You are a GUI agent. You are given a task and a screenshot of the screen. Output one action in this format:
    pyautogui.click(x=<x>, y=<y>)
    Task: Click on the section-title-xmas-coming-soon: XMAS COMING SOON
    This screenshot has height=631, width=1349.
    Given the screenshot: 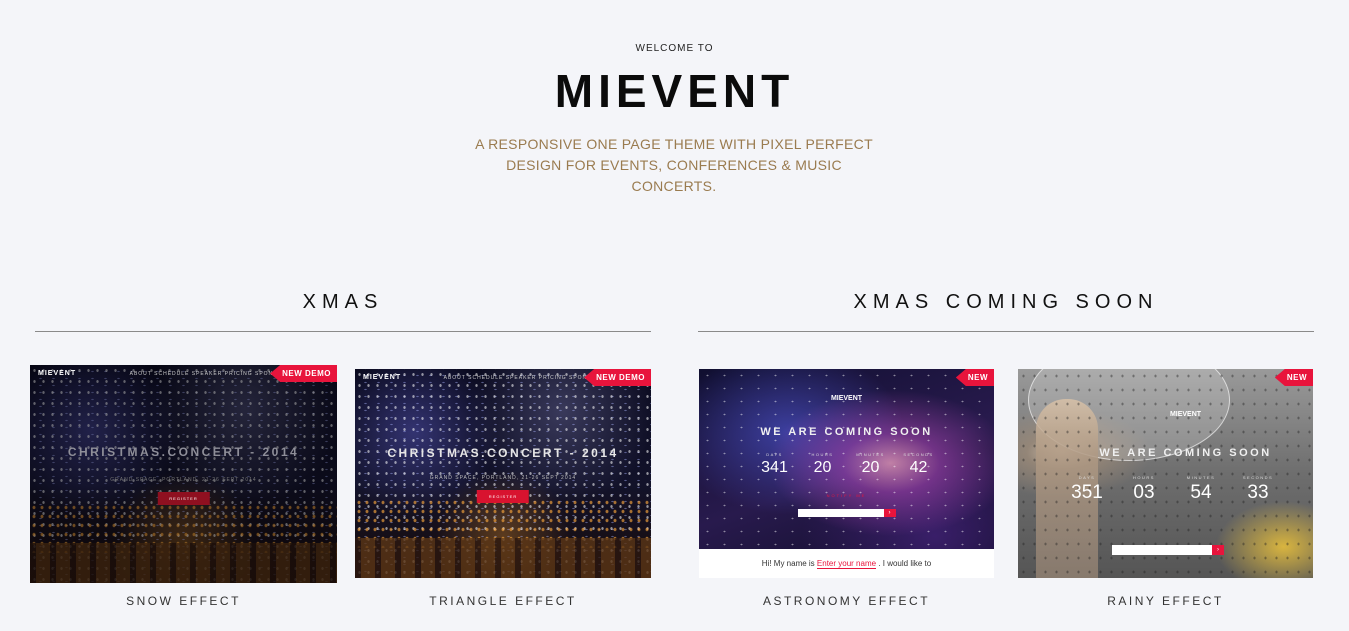 What is the action you would take?
    pyautogui.click(x=1006, y=302)
    